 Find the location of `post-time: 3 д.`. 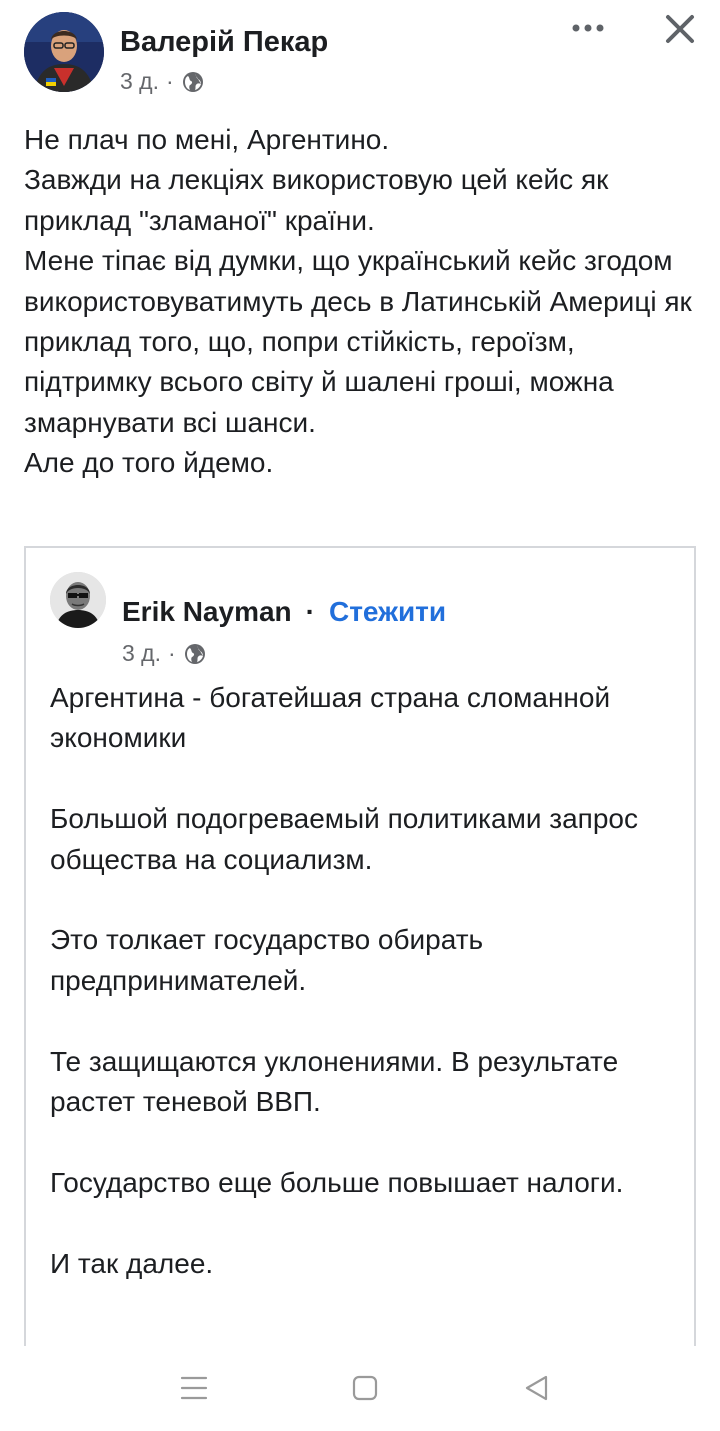

post-time: 3 д. is located at coordinates (139, 81).